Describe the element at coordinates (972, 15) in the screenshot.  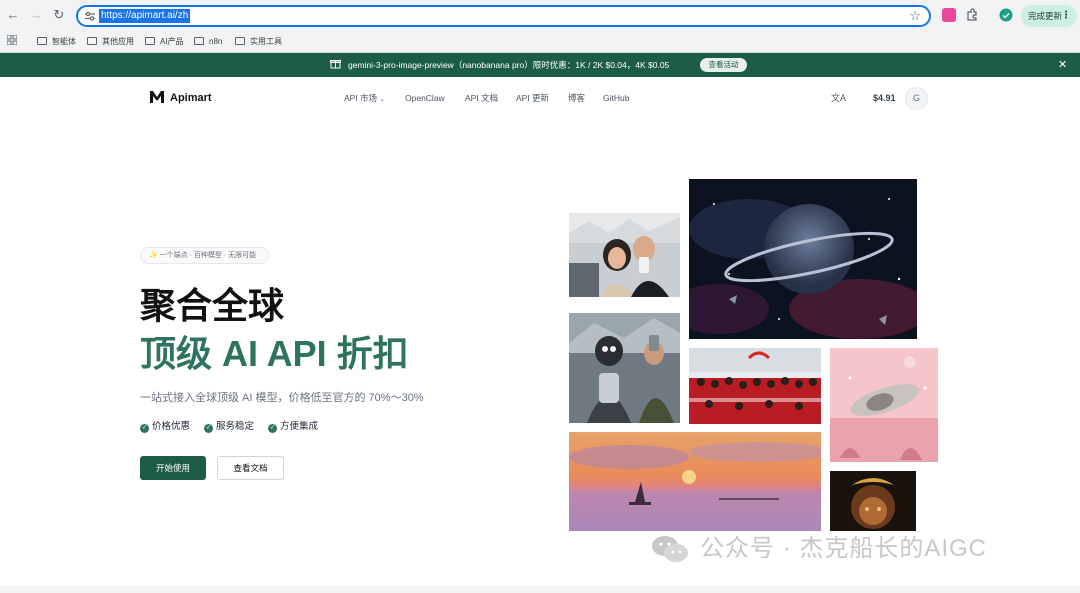
I see `puzzle-extensions-icon` at that location.